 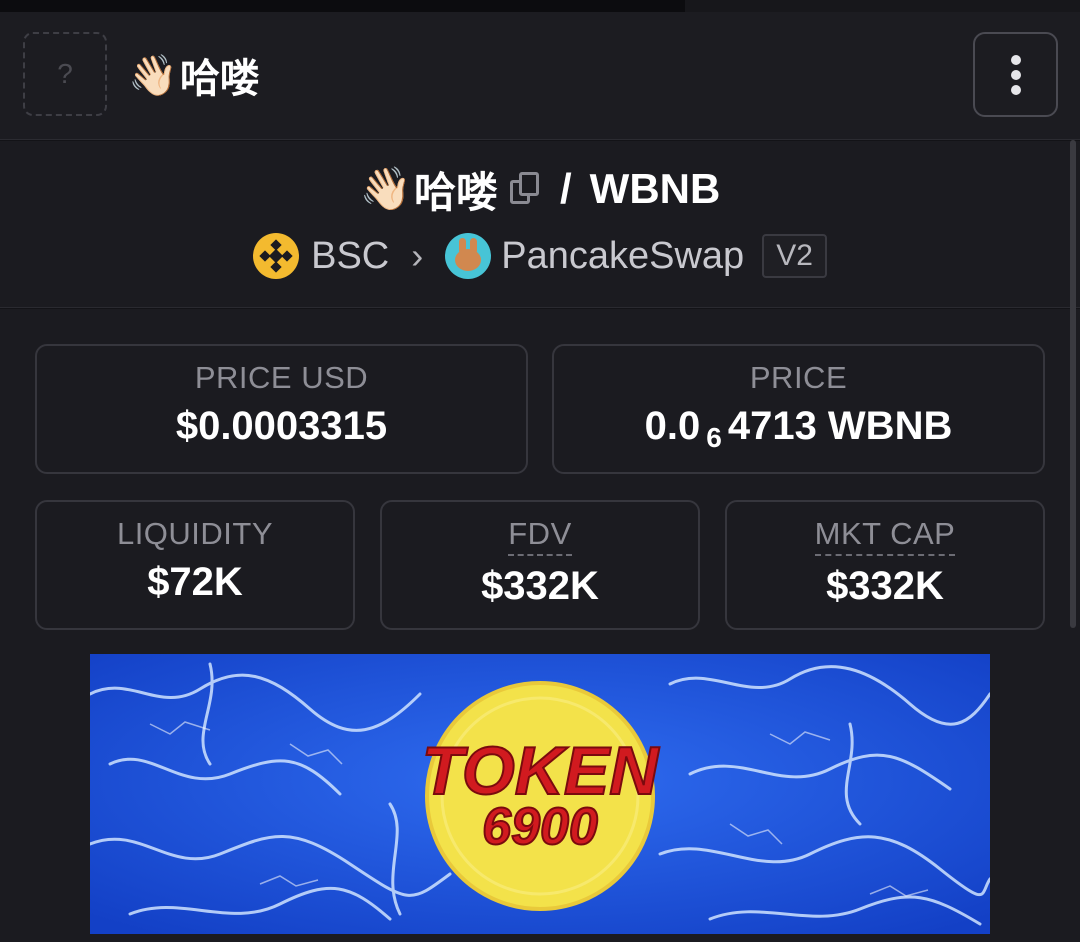 I want to click on price-native-label: PRICE, so click(x=798, y=377).